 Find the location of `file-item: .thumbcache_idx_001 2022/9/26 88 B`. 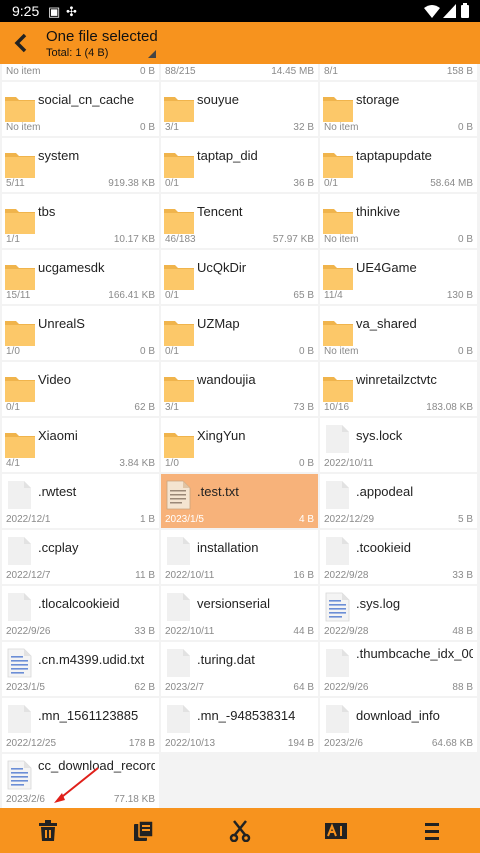

file-item: .thumbcache_idx_001 2022/9/26 88 B is located at coordinates (398, 669).